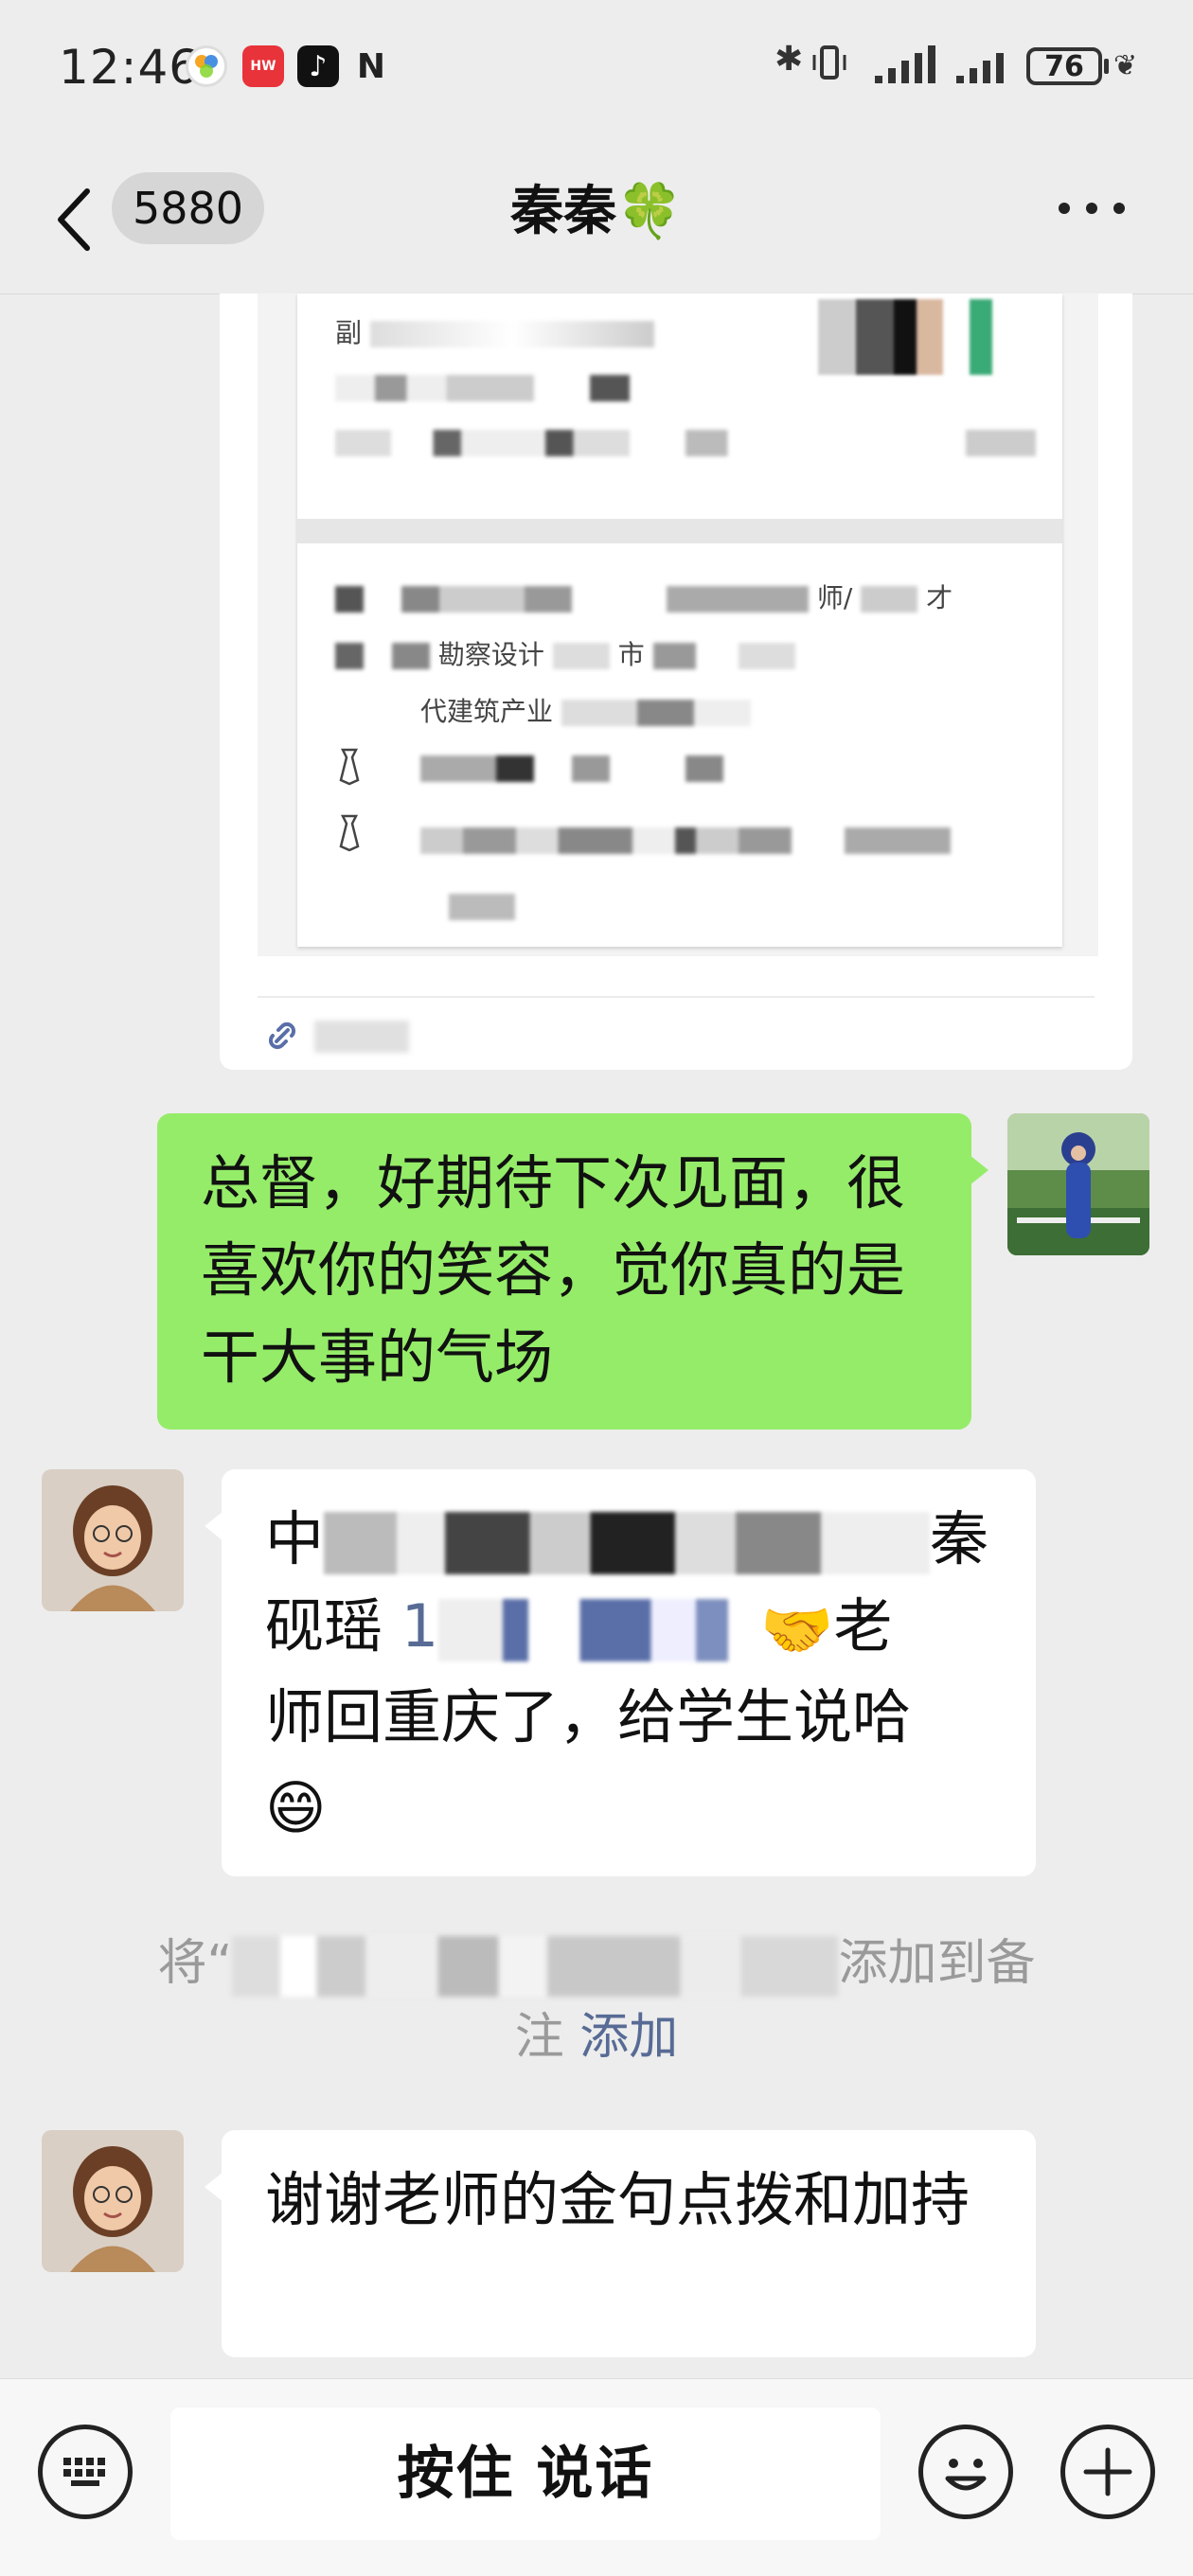 The image size is (1193, 2576). Describe the element at coordinates (912, 337) in the screenshot. I see `blurred-block` at that location.